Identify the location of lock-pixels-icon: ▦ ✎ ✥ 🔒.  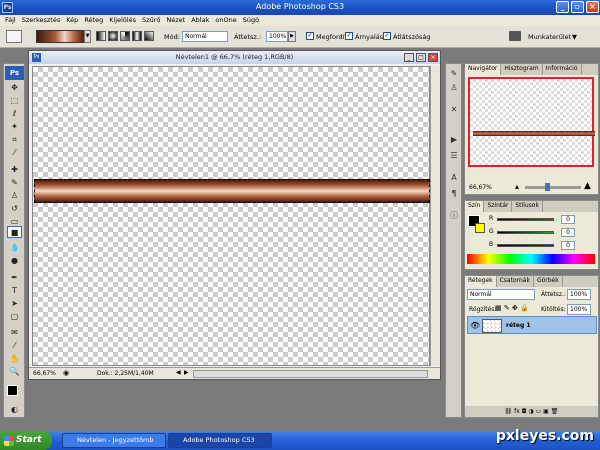
(512, 308).